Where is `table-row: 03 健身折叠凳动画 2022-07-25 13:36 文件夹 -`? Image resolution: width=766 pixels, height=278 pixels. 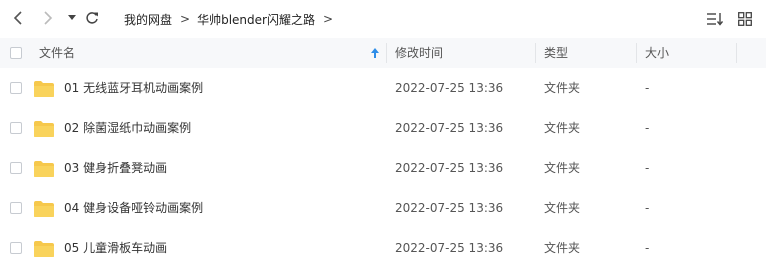
table-row: 03 健身折叠凳动画 2022-07-25 13:36 文件夹 - is located at coordinates (383, 168).